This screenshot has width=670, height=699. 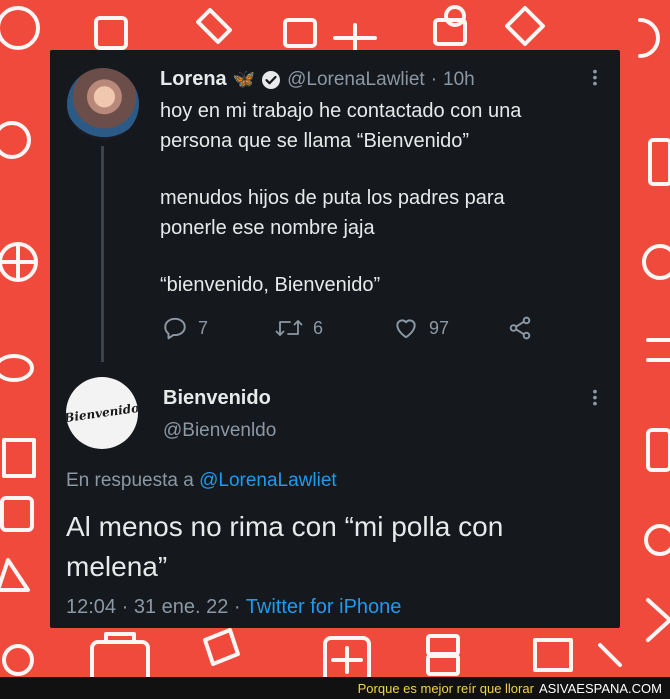 What do you see at coordinates (289, 328) in the screenshot?
I see `retweet-icon` at bounding box center [289, 328].